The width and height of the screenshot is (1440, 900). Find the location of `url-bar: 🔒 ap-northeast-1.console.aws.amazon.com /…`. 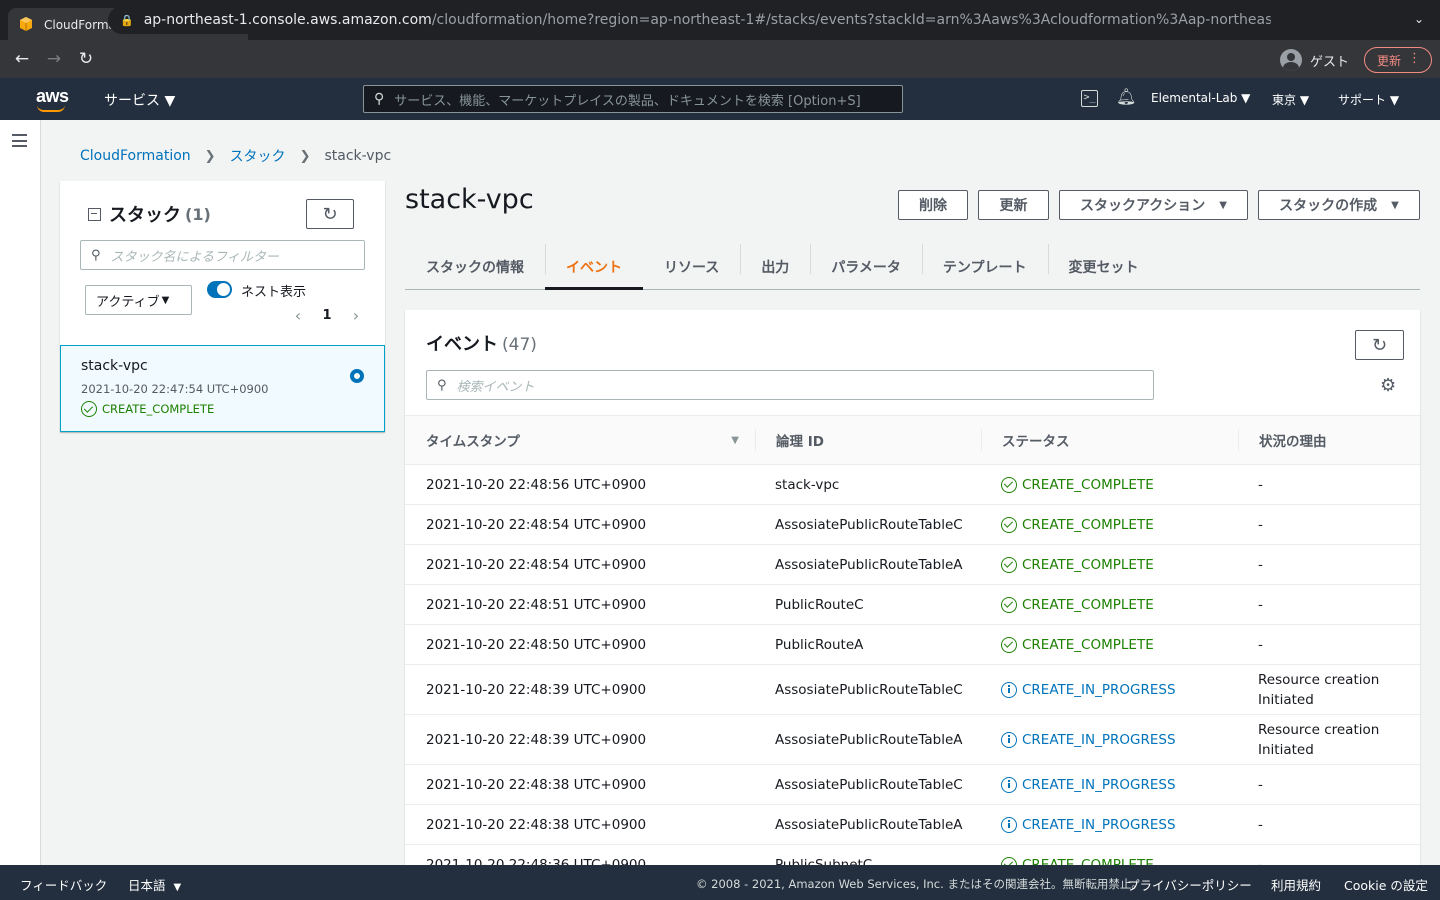

url-bar: 🔒 ap-northeast-1.console.aws.amazon.com /… is located at coordinates (689, 20).